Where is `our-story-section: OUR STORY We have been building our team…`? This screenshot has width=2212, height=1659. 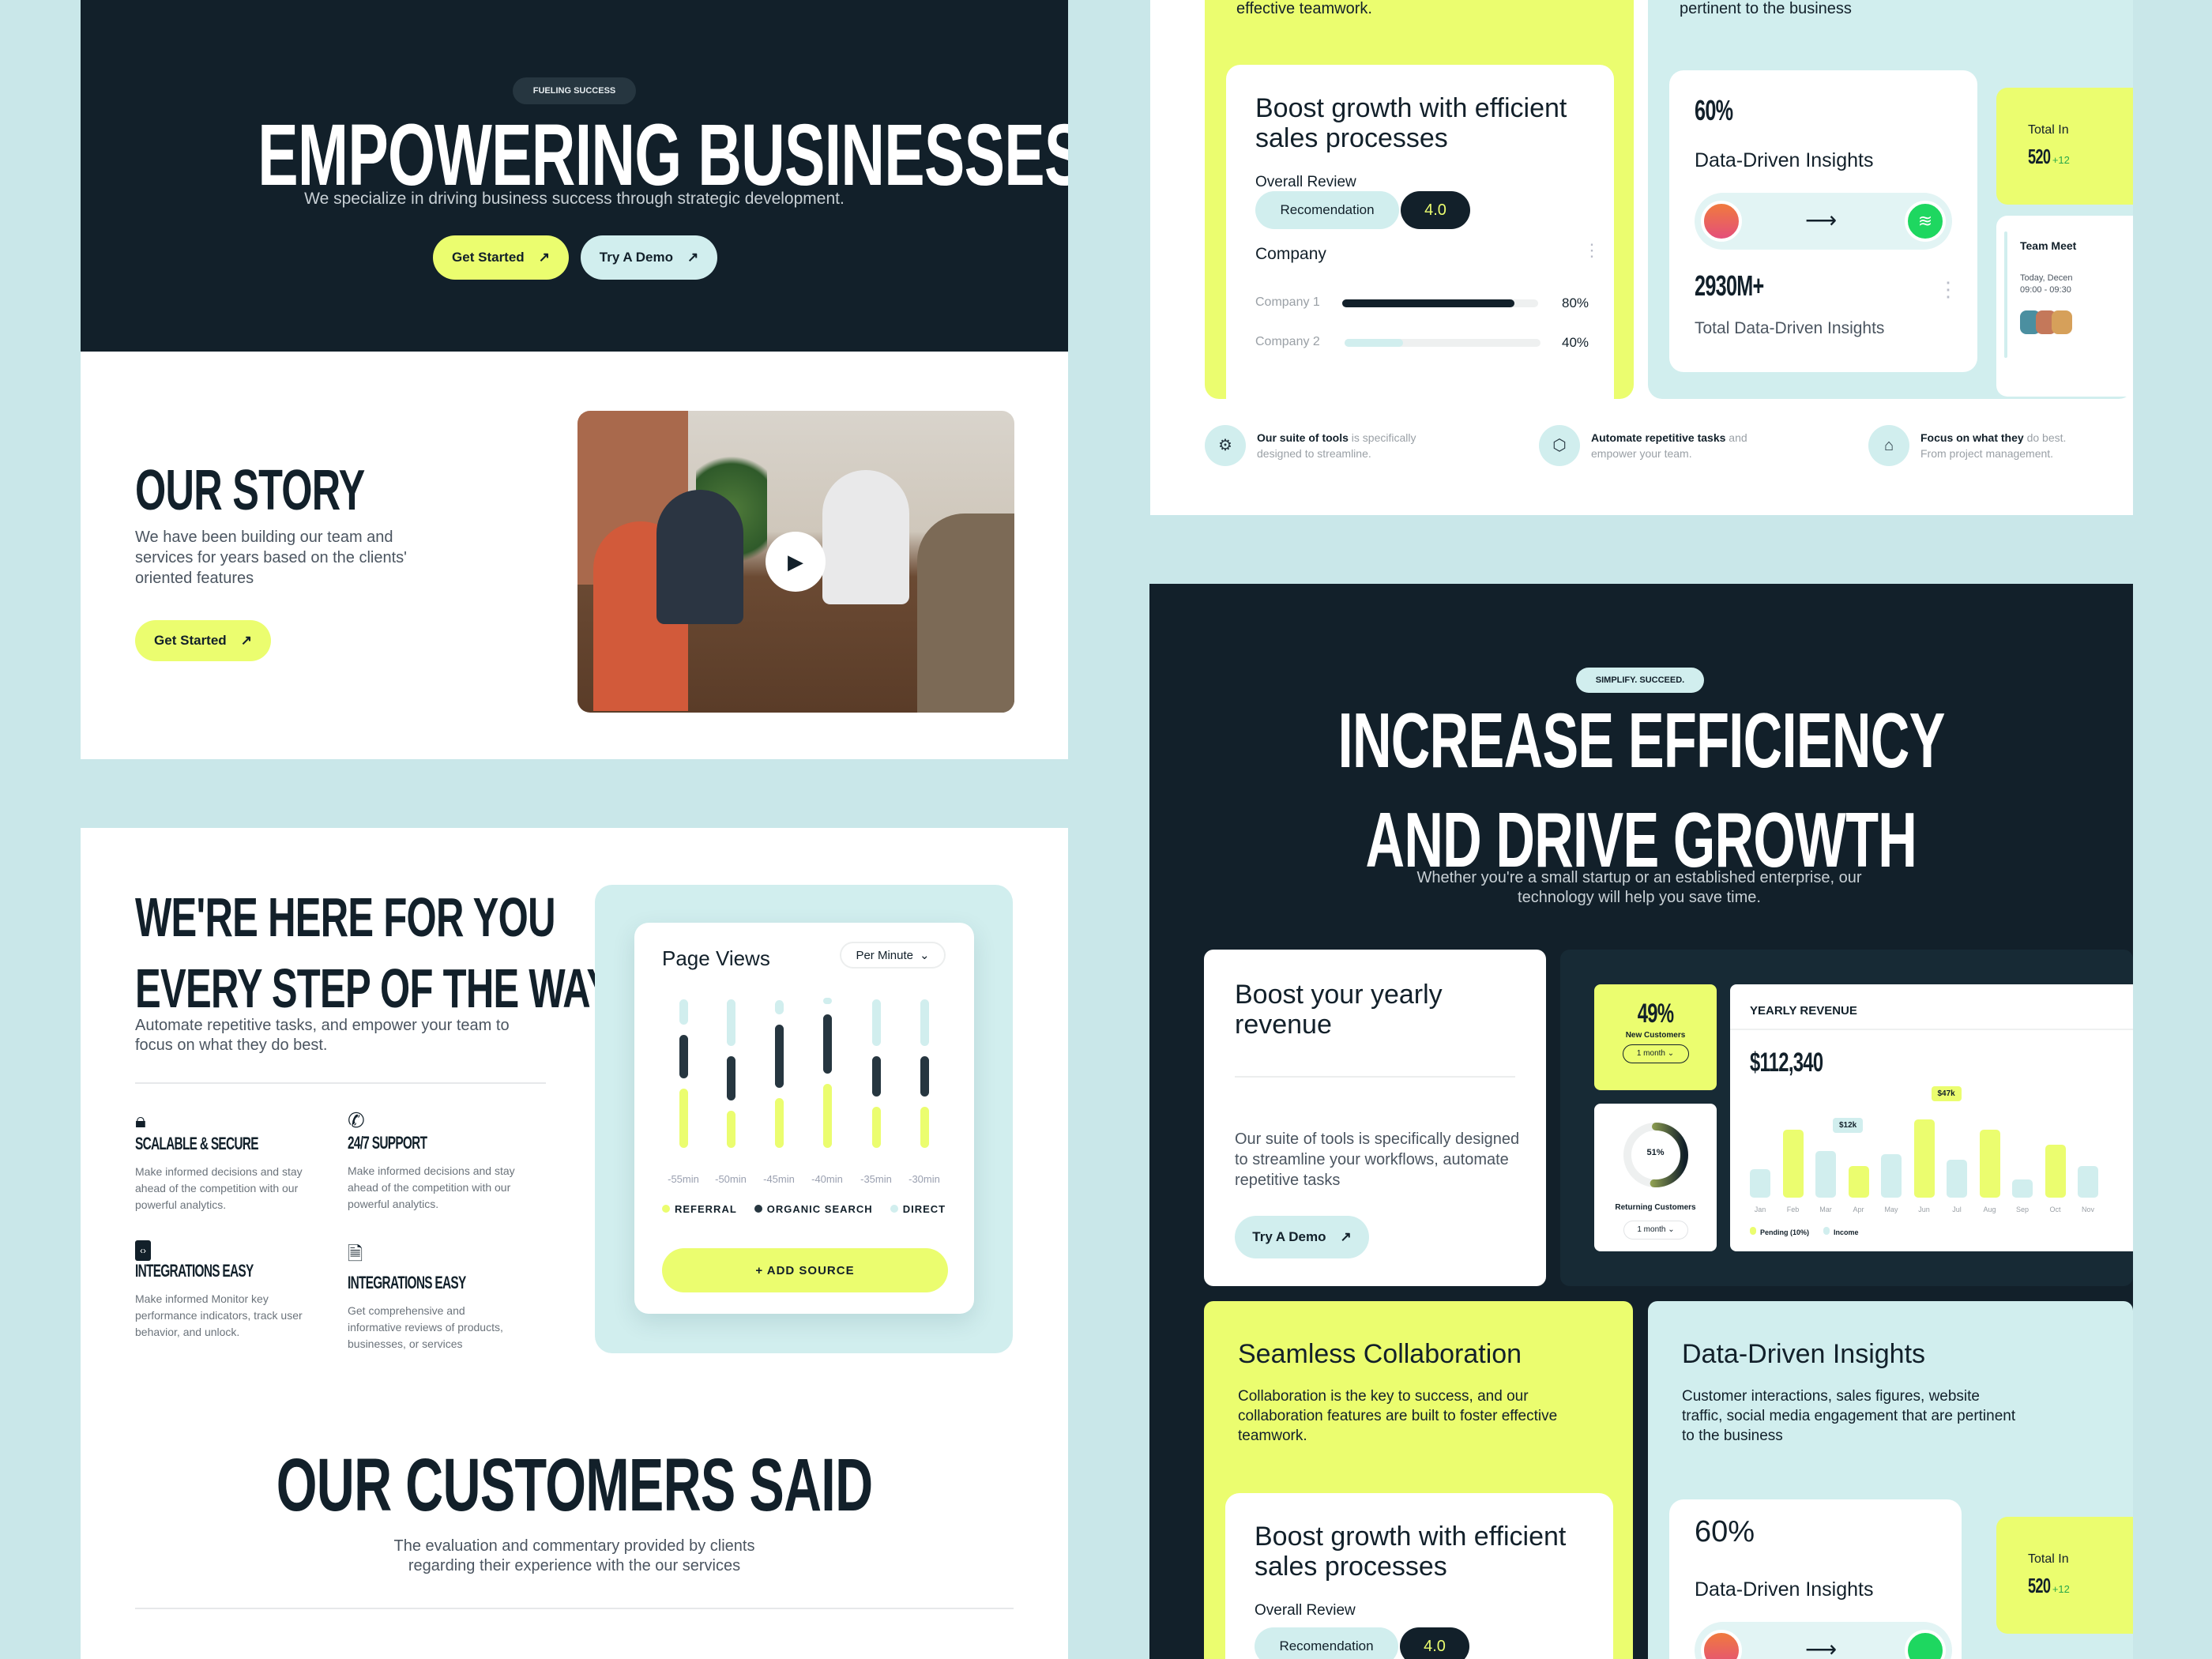
our-story-section: OUR STORY We have been building our team… is located at coordinates (575, 556).